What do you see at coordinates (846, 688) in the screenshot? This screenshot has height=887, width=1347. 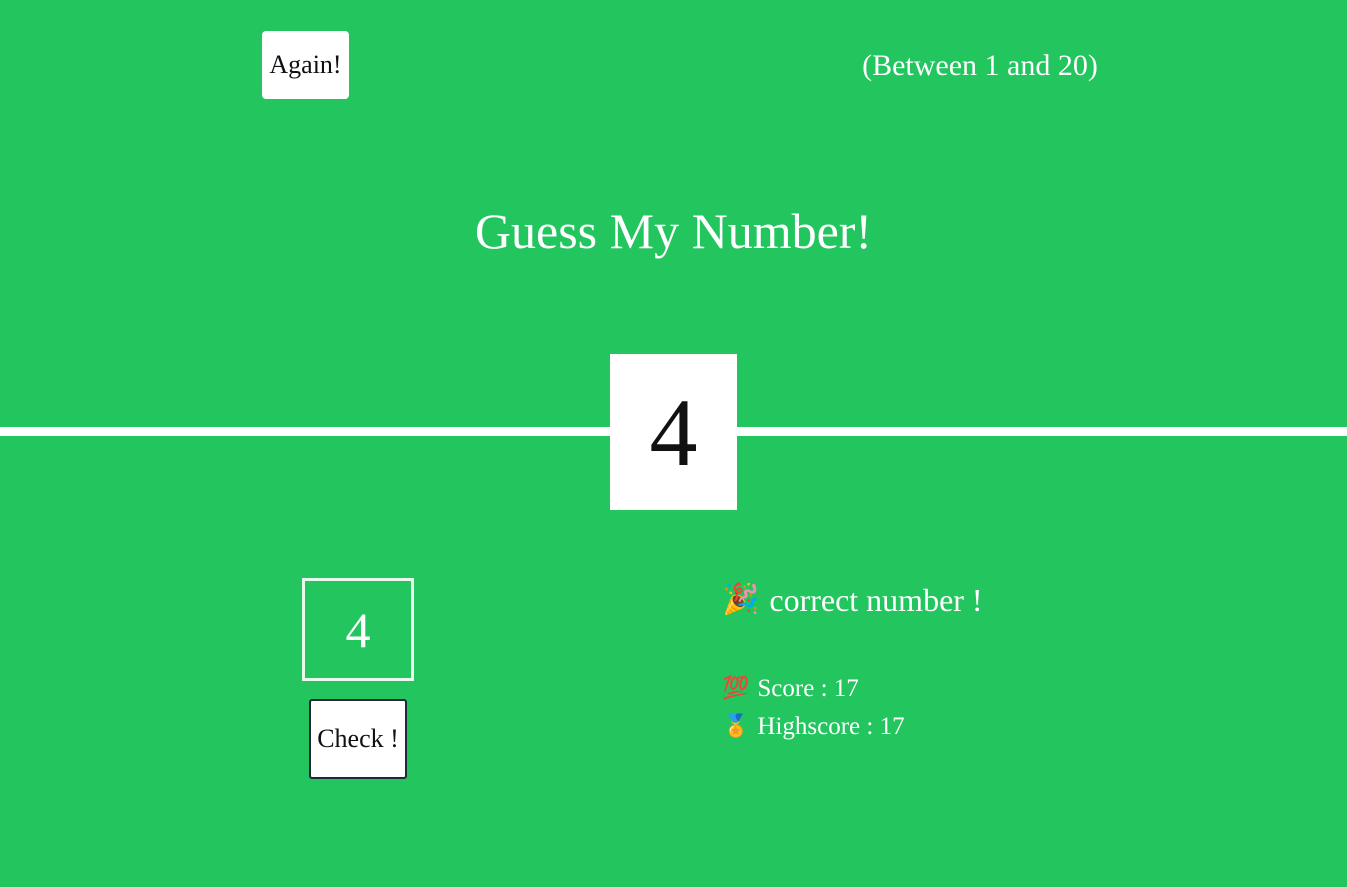 I see `score-value: 17` at bounding box center [846, 688].